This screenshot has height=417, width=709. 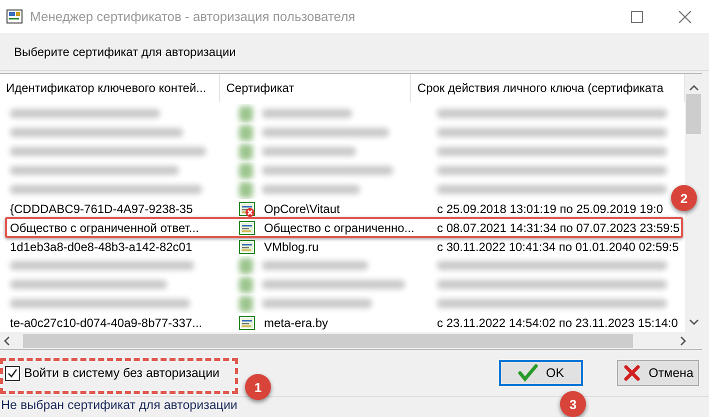 I want to click on certificate-name: meta-era.by, so click(x=296, y=323).